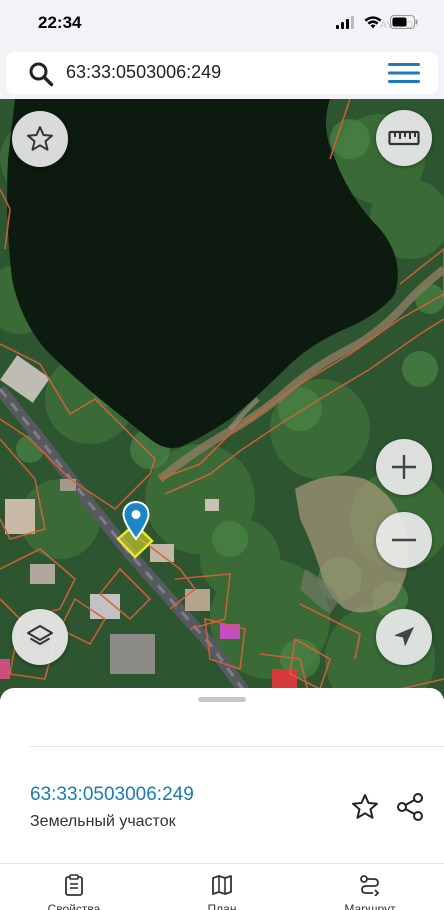 This screenshot has height=910, width=444. Describe the element at coordinates (410, 807) in the screenshot. I see `share-icon` at that location.